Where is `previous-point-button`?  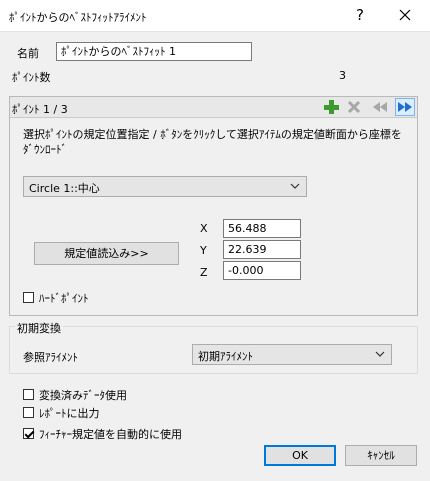
previous-point-button is located at coordinates (380, 107).